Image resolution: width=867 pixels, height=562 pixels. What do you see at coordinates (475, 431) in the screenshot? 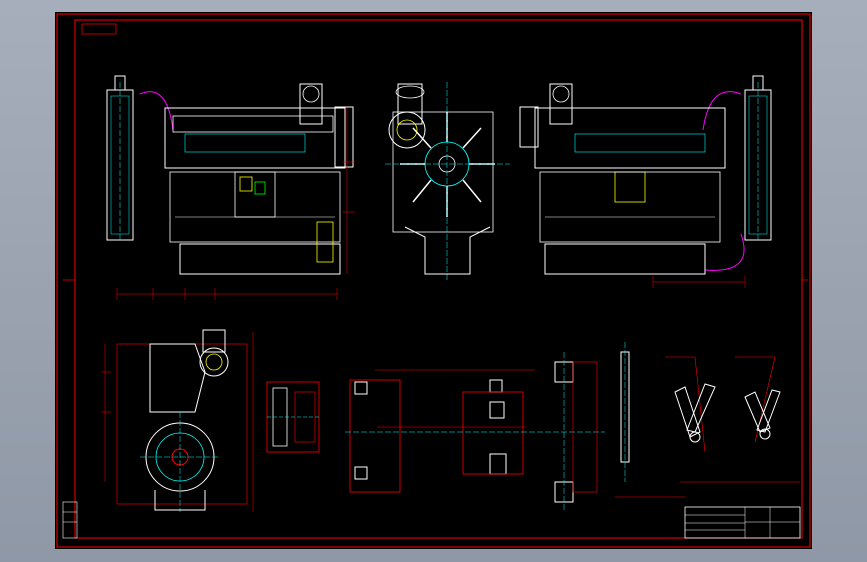
I see `mounting-plan-view` at bounding box center [475, 431].